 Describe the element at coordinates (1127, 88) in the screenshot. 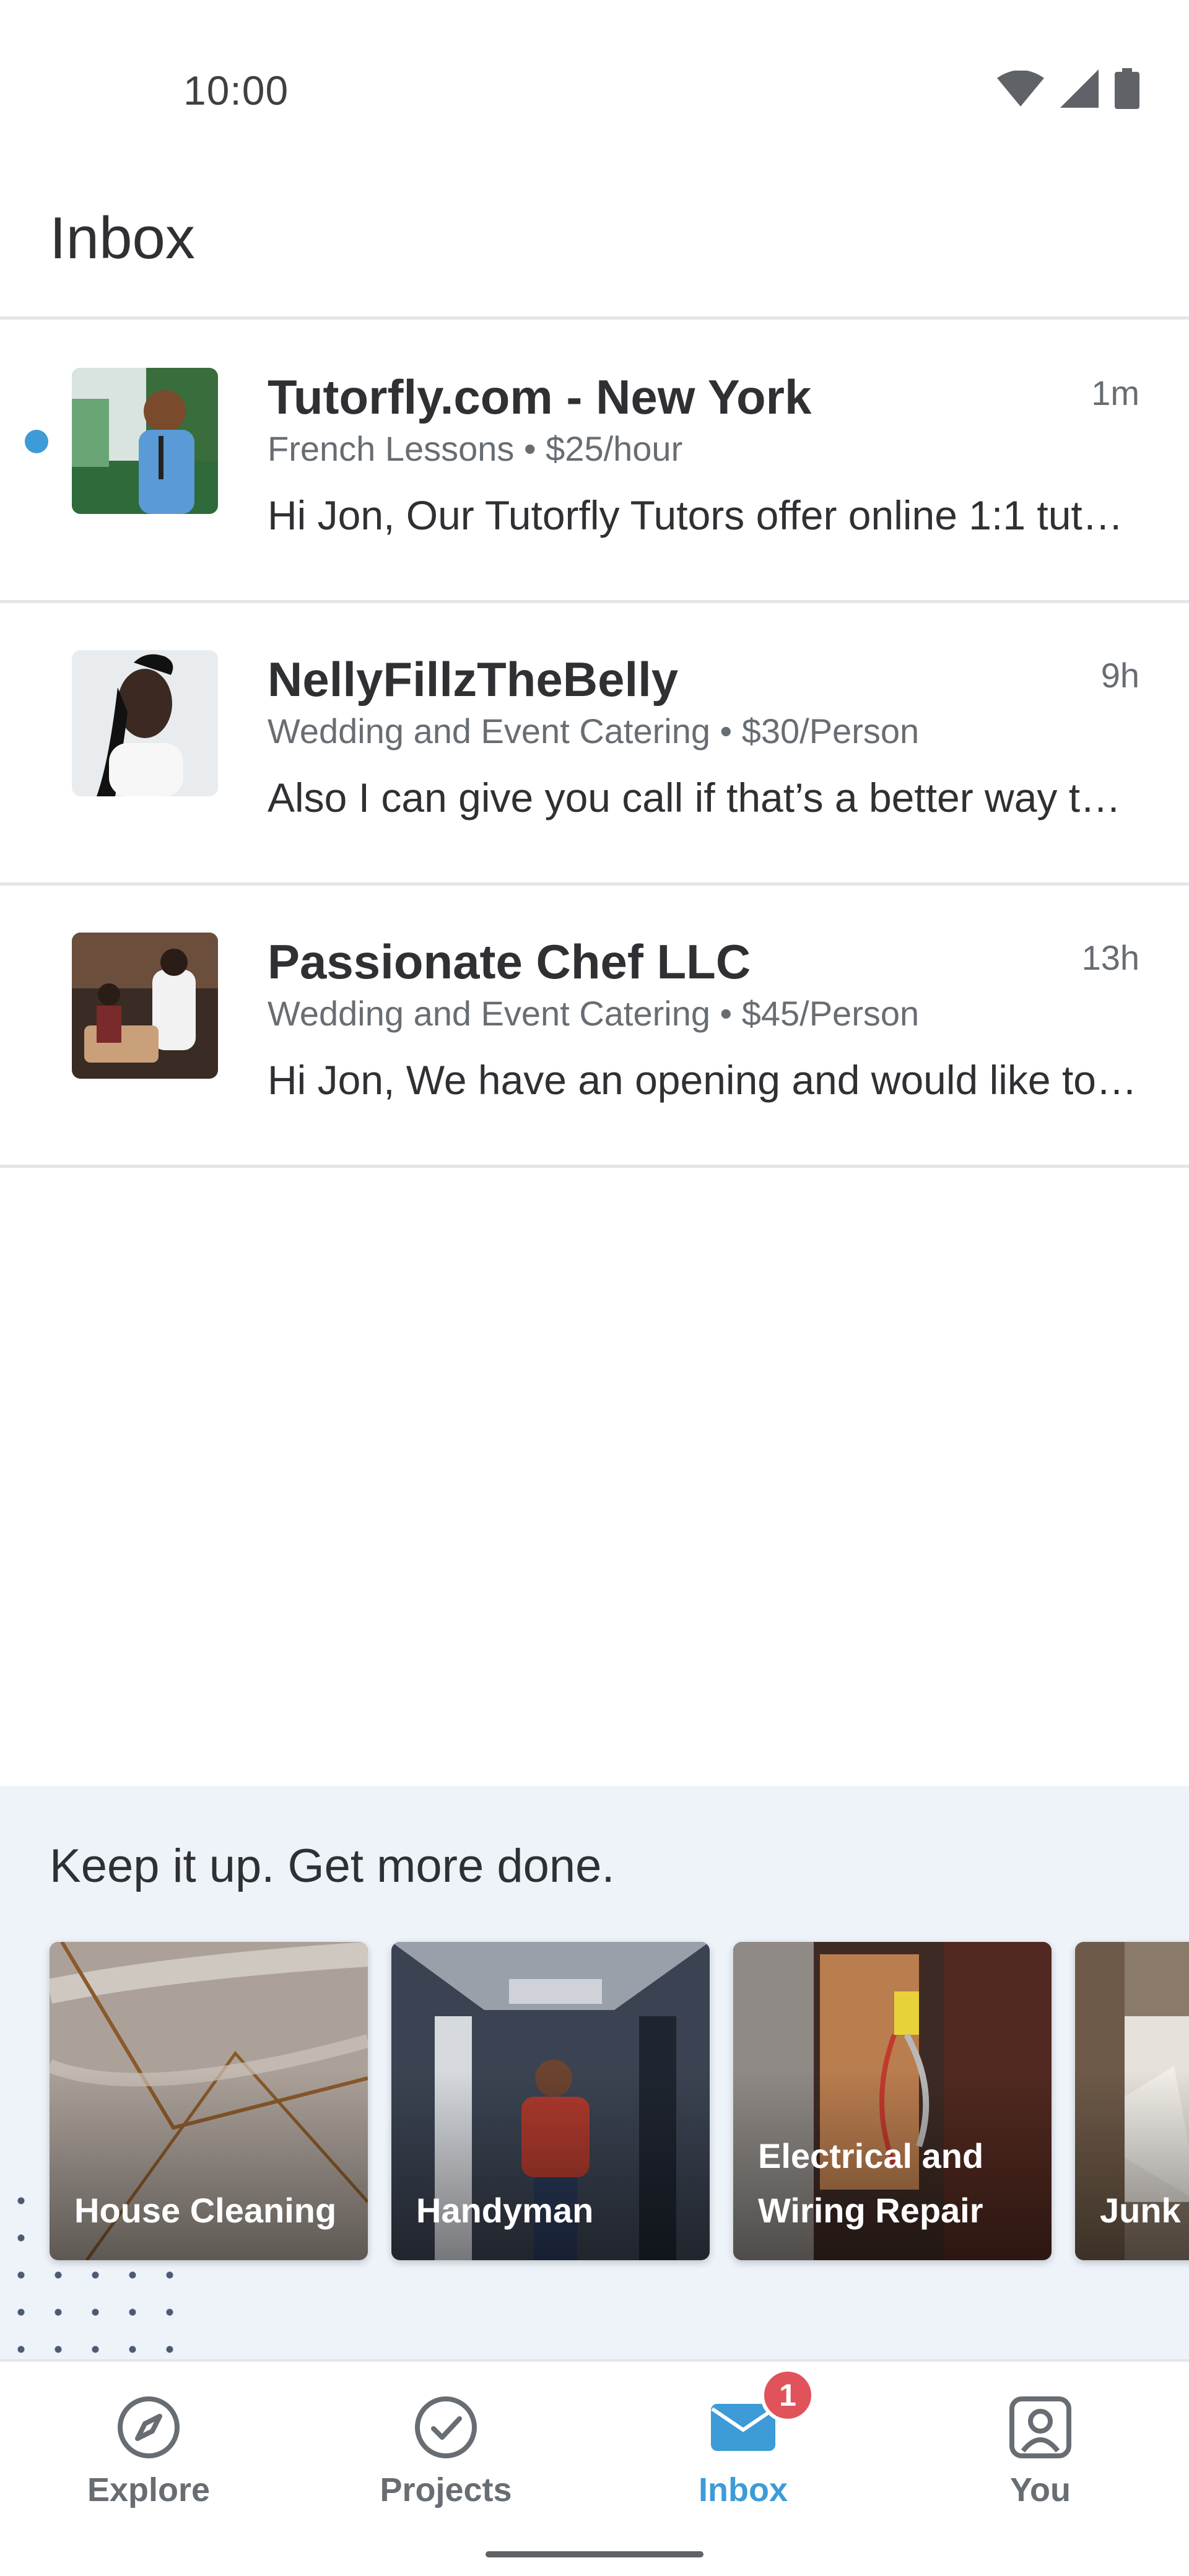

I see `battery-icon` at that location.